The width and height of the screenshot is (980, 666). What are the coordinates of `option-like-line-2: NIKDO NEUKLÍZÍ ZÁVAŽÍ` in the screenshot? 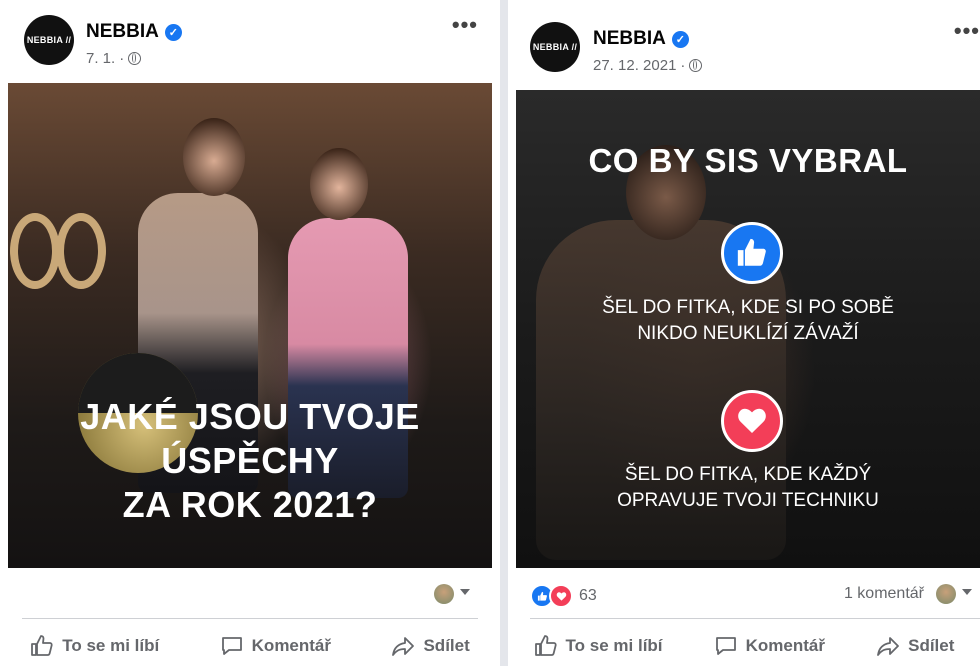 It's located at (748, 333).